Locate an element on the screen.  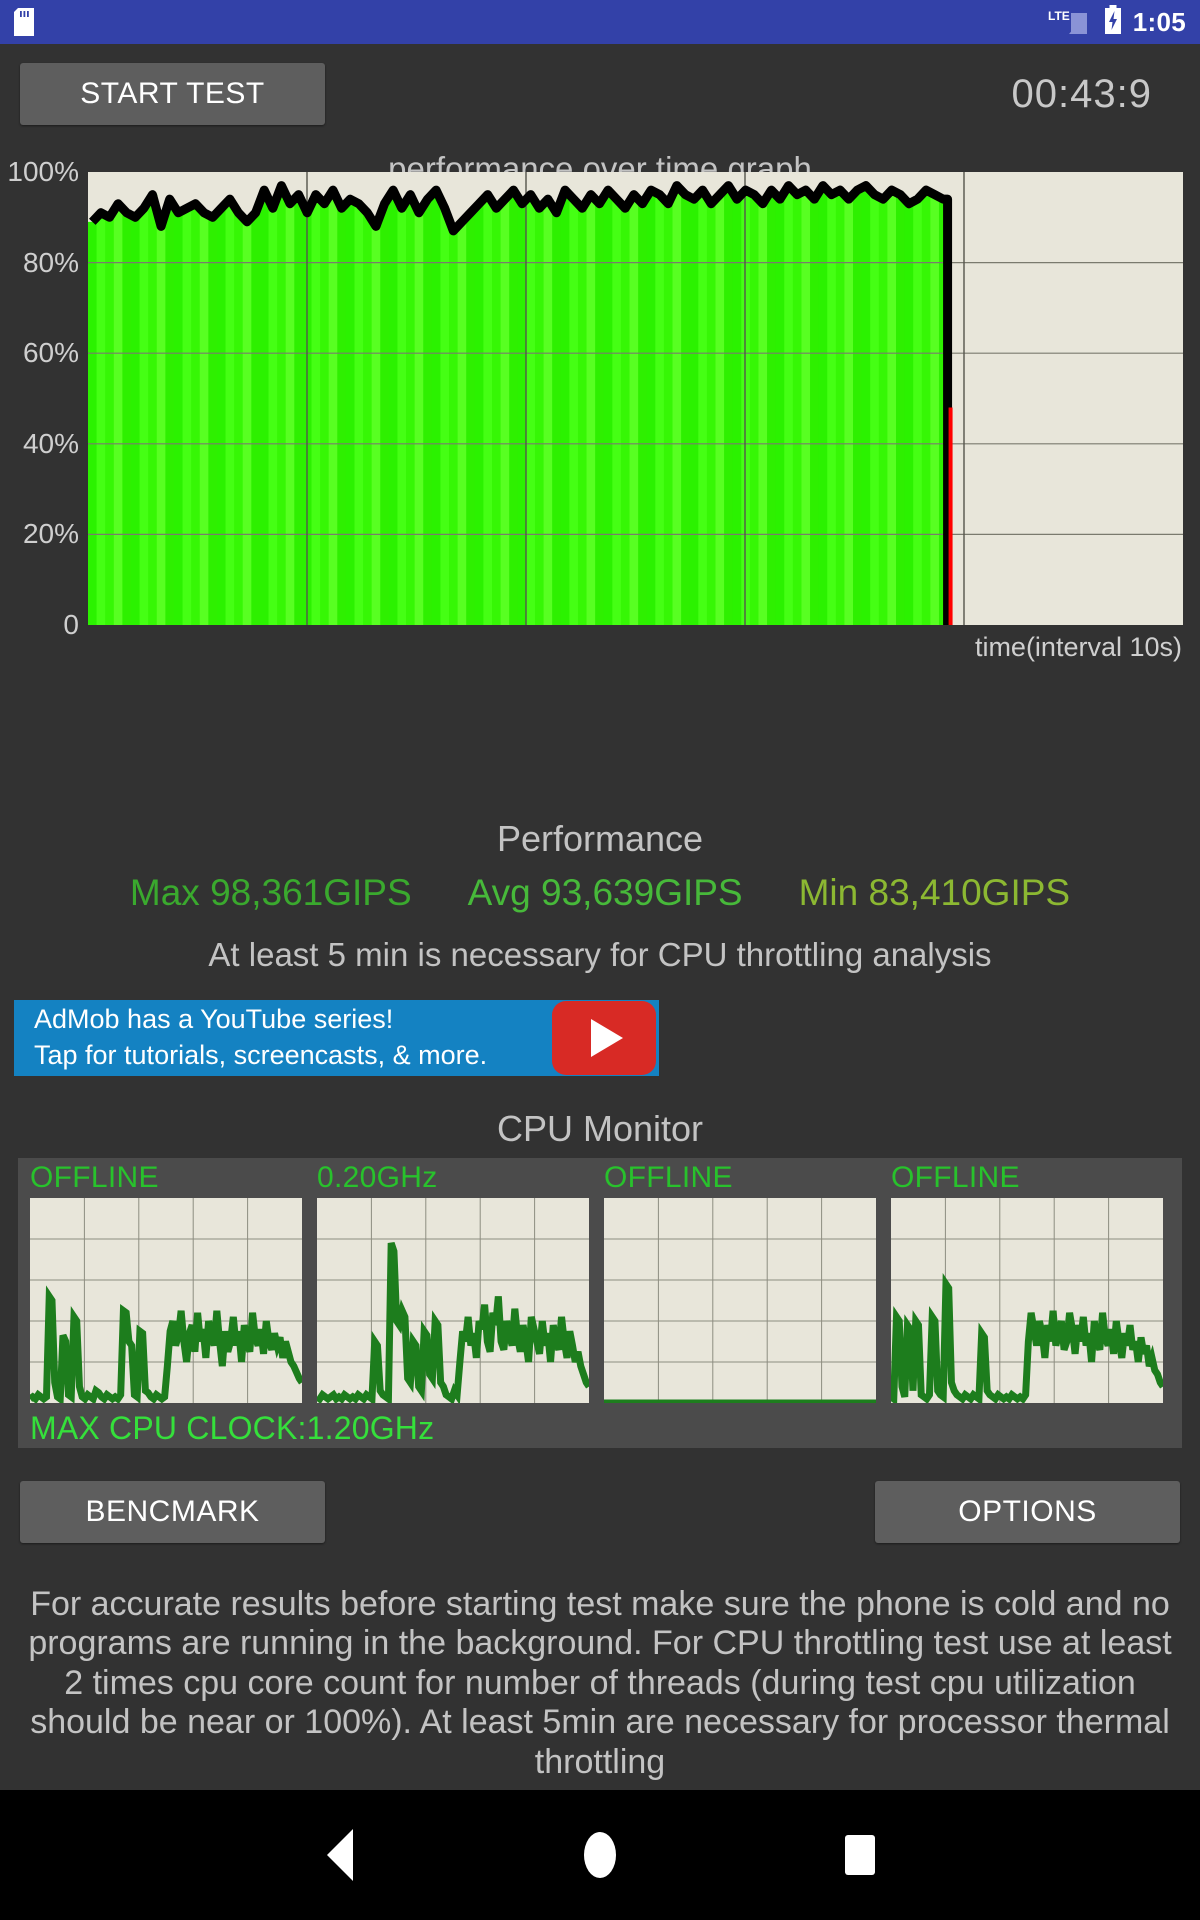
home-button is located at coordinates (600, 1855).